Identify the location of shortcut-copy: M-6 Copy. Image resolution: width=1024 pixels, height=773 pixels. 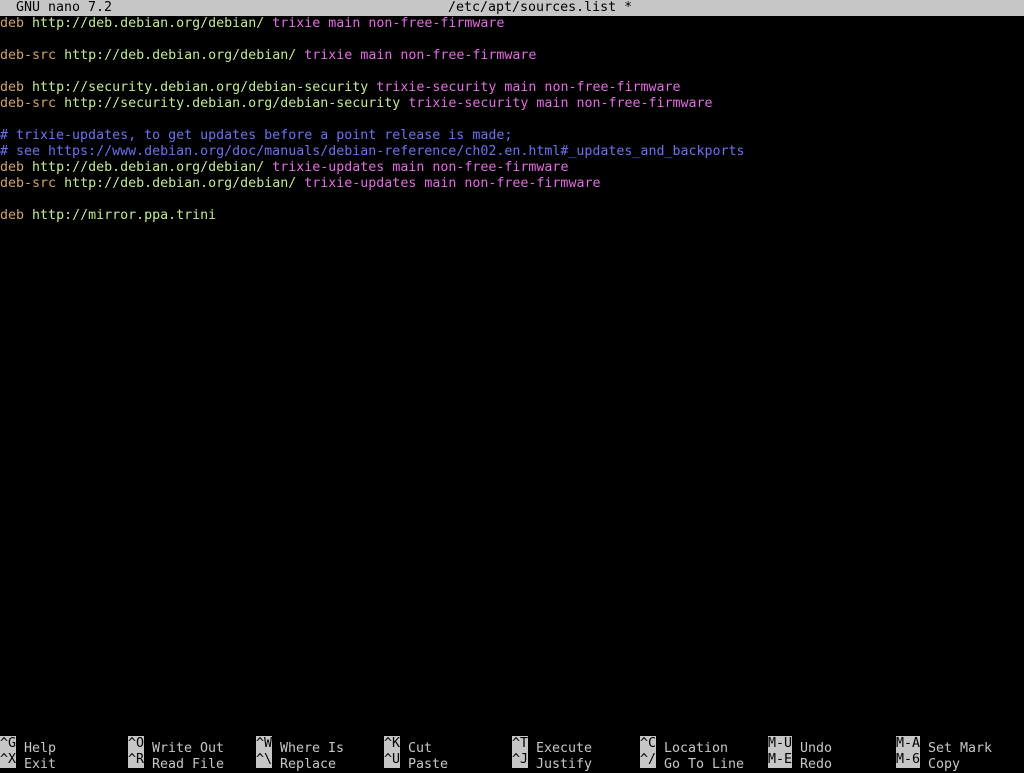
(928, 762).